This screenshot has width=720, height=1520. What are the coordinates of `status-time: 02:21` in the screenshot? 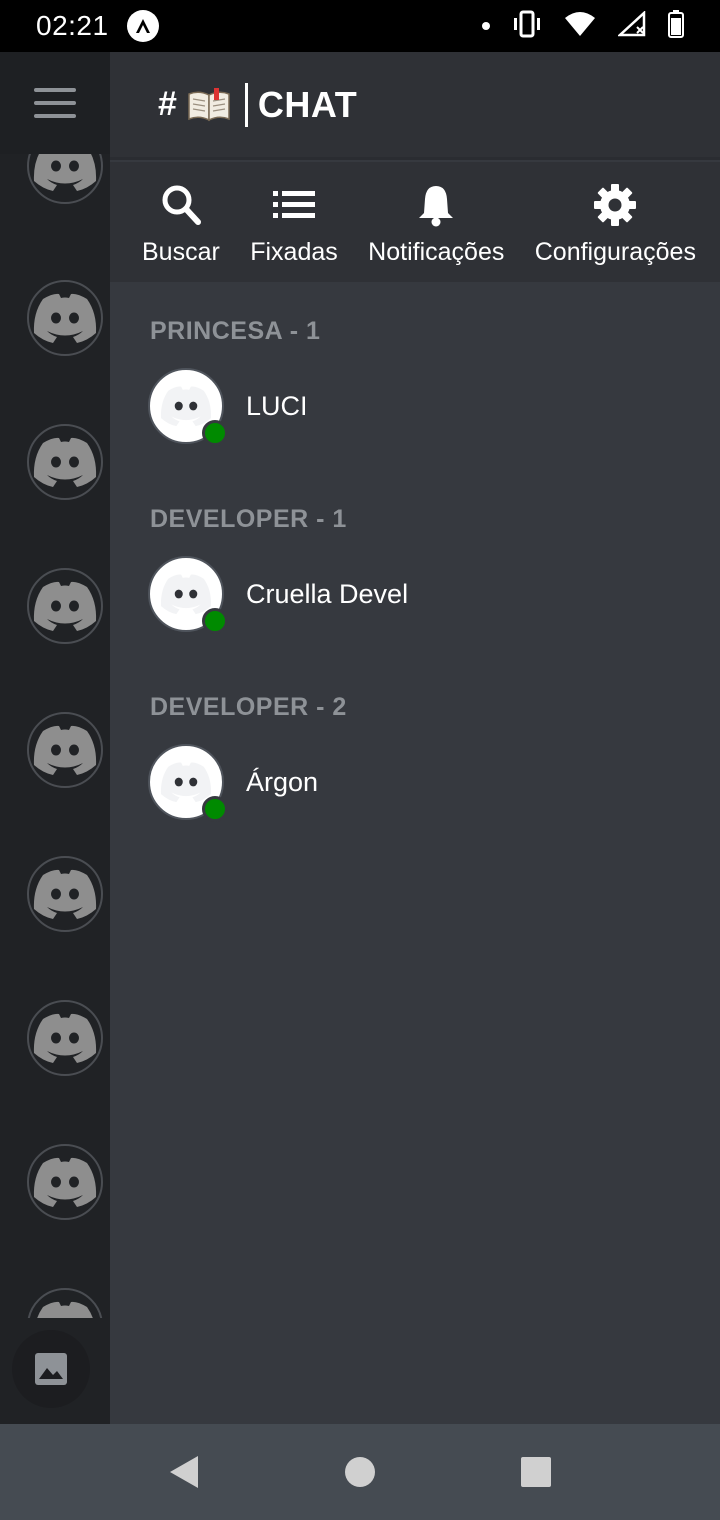 It's located at (72, 25).